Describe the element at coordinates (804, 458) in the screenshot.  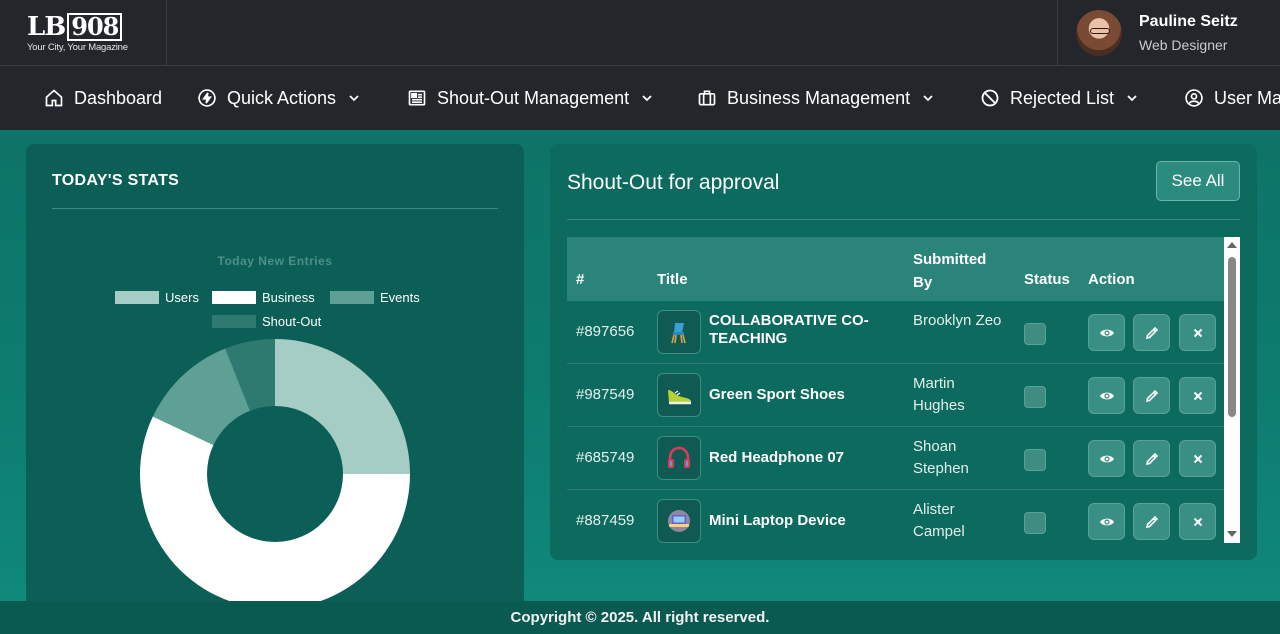
I see `row-title: Red Headphone 07` at that location.